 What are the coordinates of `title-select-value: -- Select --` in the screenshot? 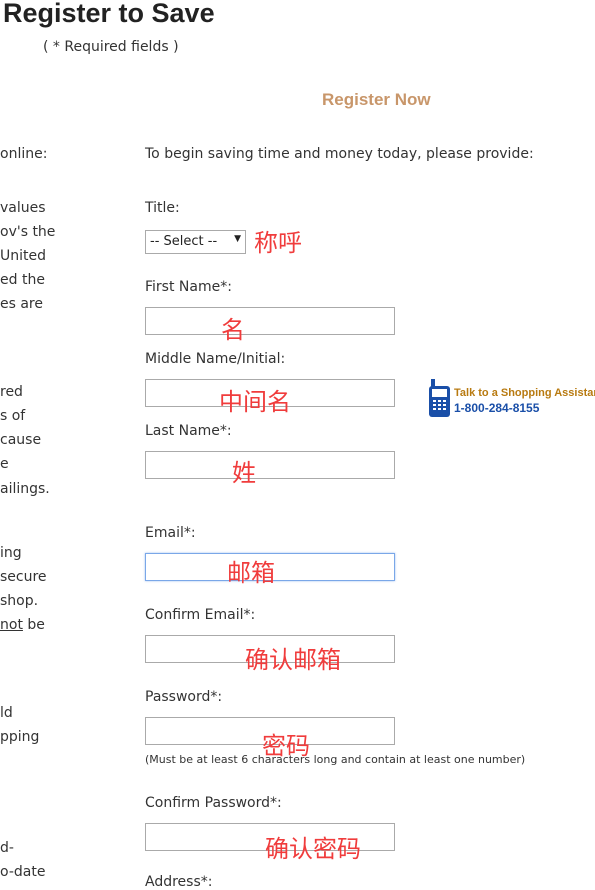 It's located at (184, 241).